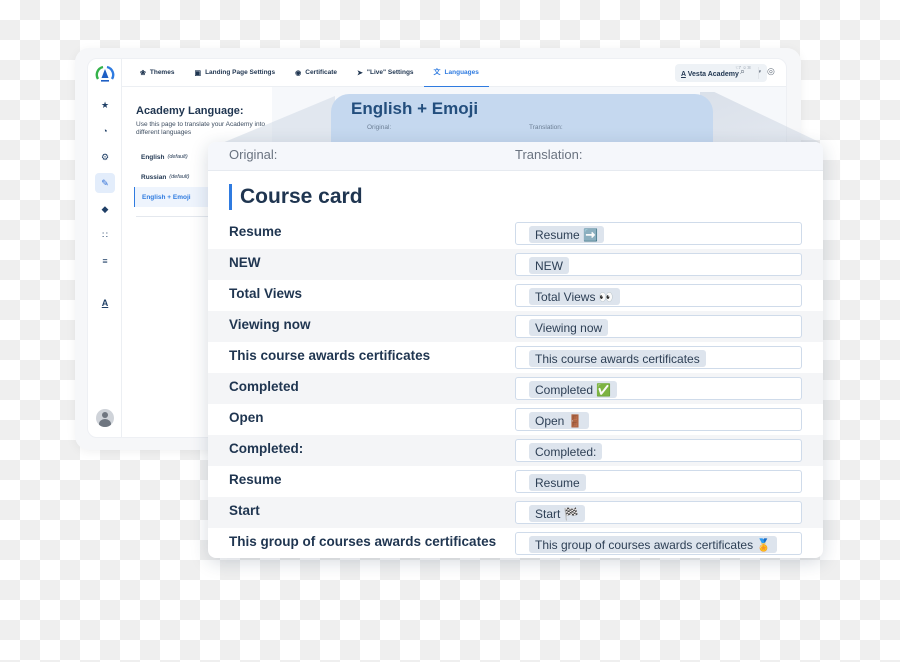 The height and width of the screenshot is (662, 900). Describe the element at coordinates (360, 73) in the screenshot. I see `rocket-icon: ➤` at that location.